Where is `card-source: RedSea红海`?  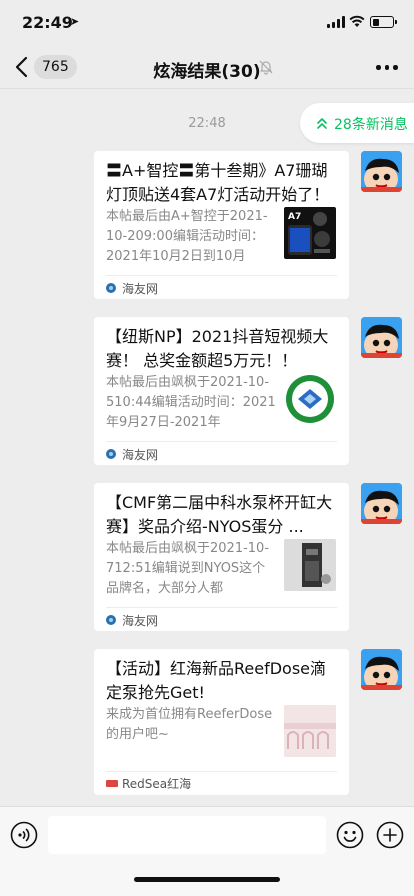 card-source: RedSea红海 is located at coordinates (148, 783).